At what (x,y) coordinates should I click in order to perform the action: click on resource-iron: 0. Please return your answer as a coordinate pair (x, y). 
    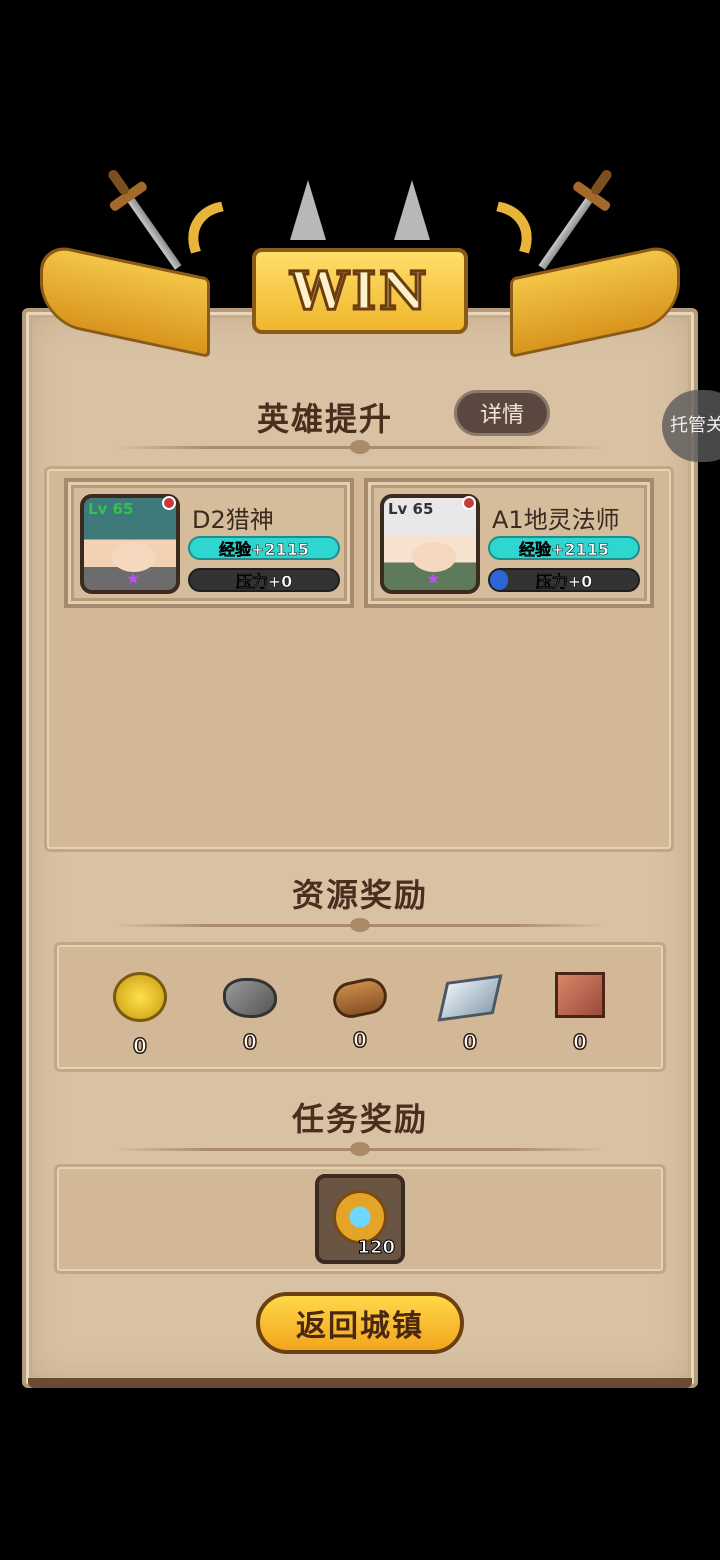
    Looking at the image, I should click on (470, 1013).